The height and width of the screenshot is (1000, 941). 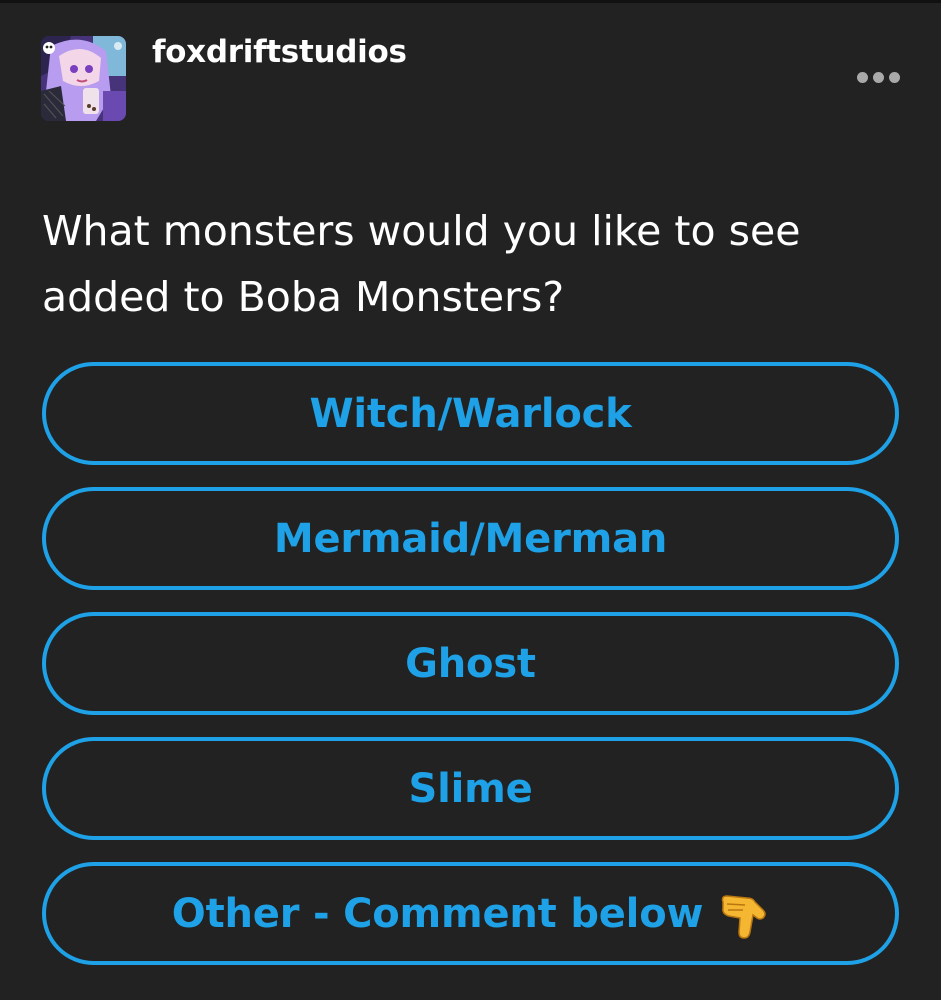 I want to click on poll-option-label: Slime, so click(x=470, y=788).